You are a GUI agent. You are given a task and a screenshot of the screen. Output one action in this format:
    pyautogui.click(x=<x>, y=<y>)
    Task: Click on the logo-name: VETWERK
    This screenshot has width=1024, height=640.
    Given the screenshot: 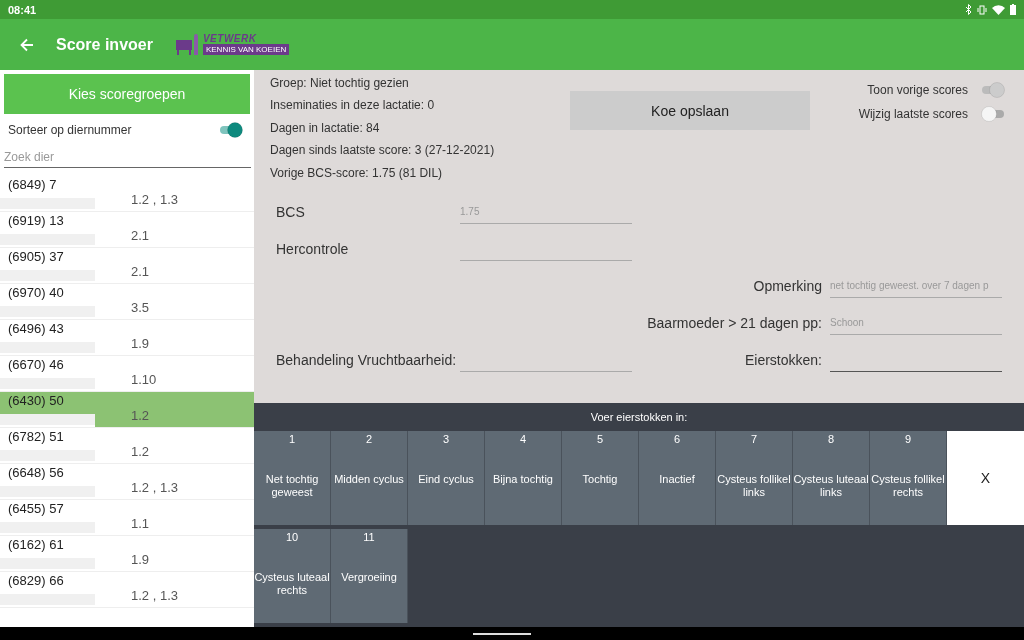 What is the action you would take?
    pyautogui.click(x=229, y=39)
    